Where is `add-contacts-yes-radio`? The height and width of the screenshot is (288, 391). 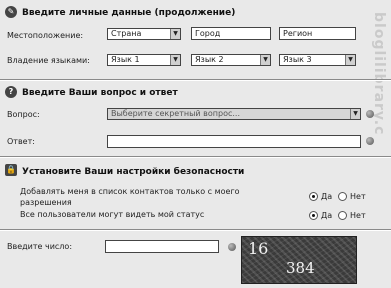
add-contacts-yes-radio is located at coordinates (313, 196).